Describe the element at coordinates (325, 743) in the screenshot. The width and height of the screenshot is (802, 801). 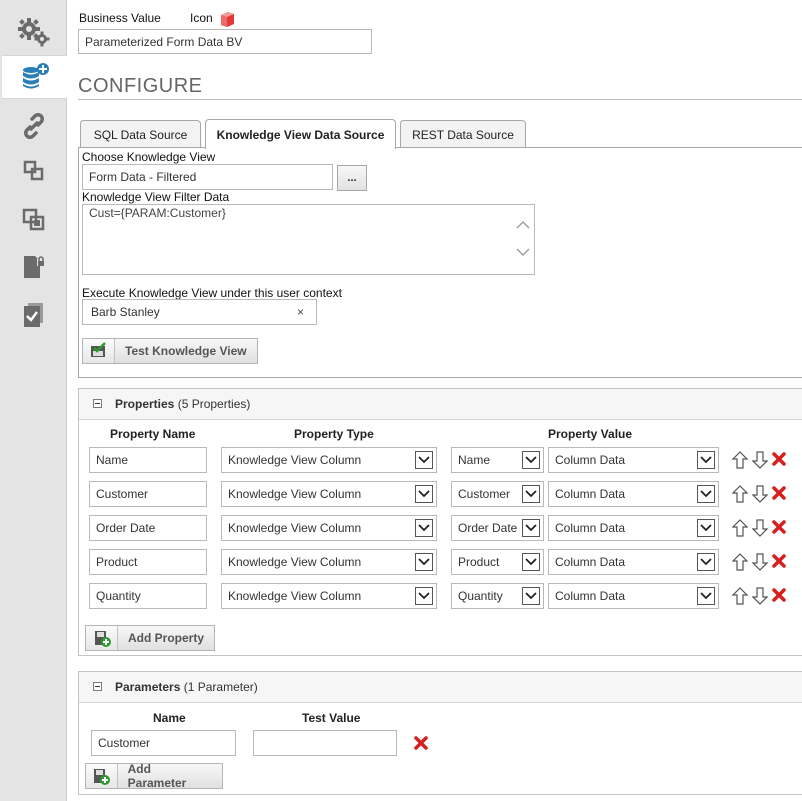
I see `parameter-test-value-input` at that location.